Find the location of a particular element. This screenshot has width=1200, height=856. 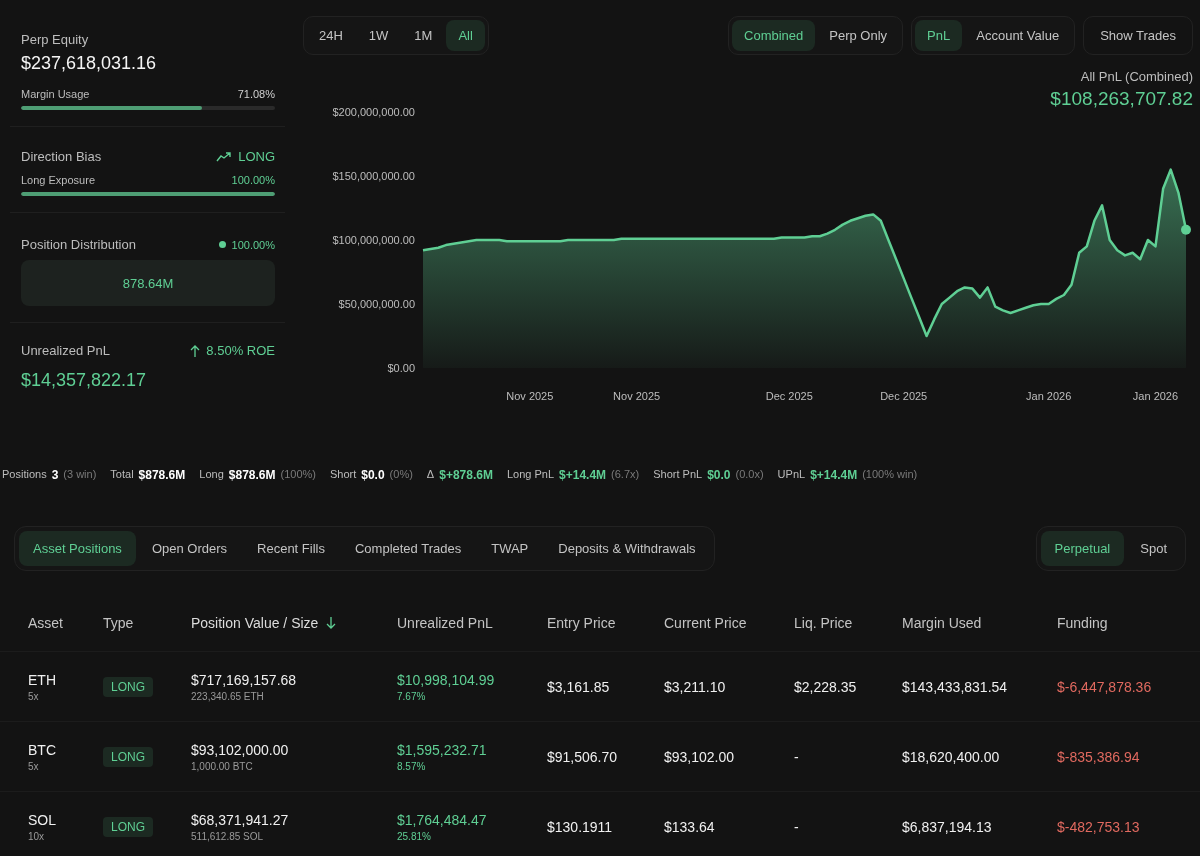

column-header: Funding is located at coordinates (1082, 623).